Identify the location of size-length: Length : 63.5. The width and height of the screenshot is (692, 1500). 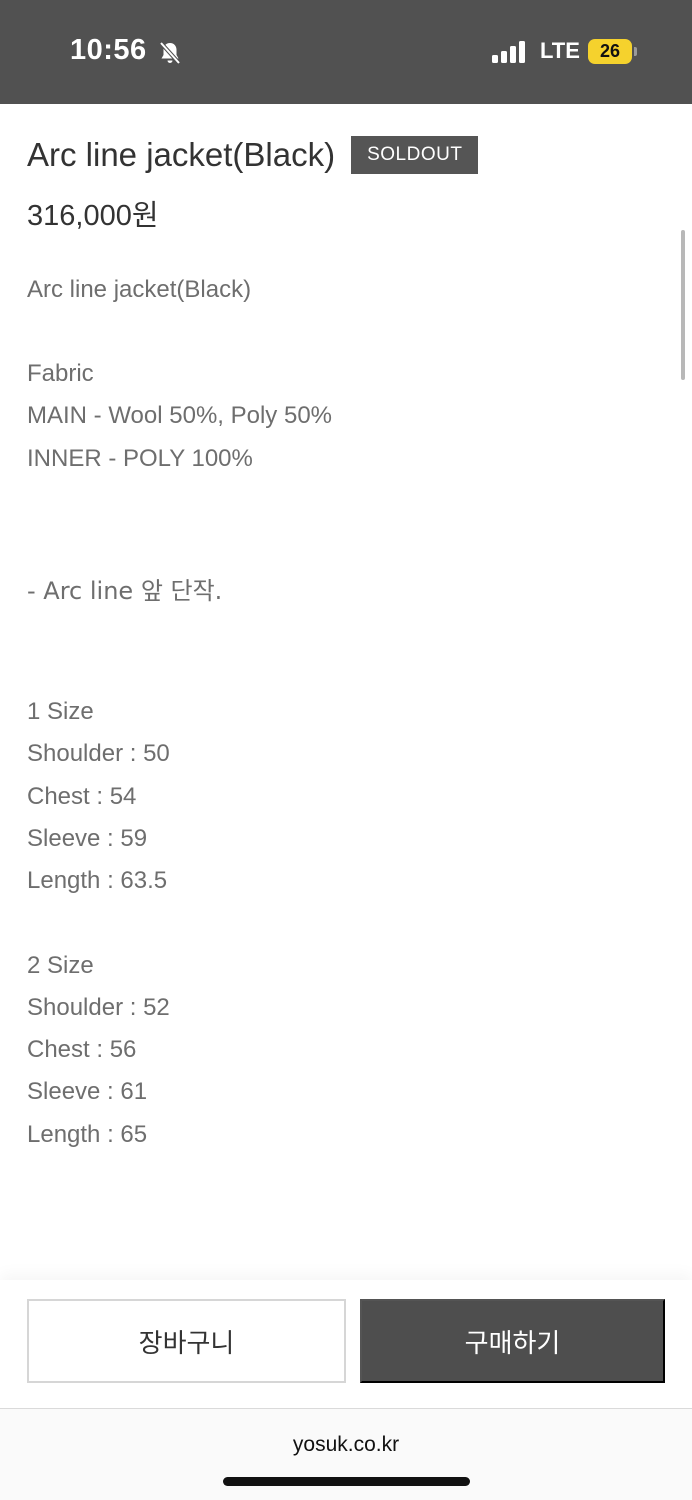
(97, 880).